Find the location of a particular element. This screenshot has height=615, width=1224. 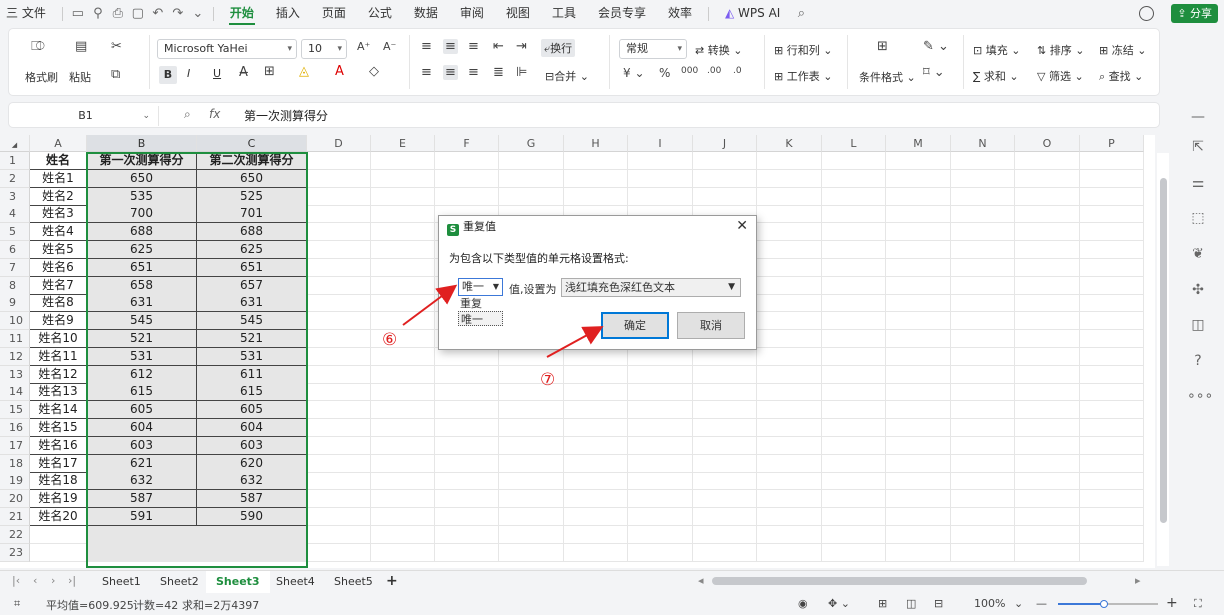

annotation-step-6: ⑥ is located at coordinates (390, 340).